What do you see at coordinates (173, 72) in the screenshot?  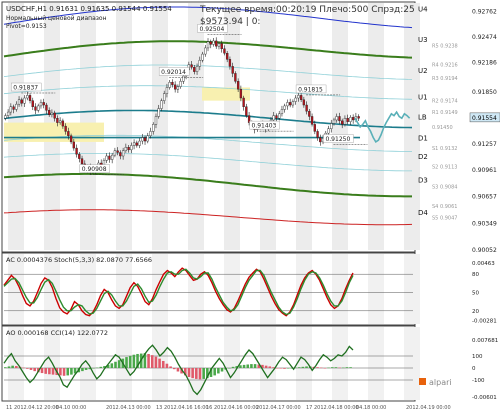 I see `price-annotation: 0.92014` at bounding box center [173, 72].